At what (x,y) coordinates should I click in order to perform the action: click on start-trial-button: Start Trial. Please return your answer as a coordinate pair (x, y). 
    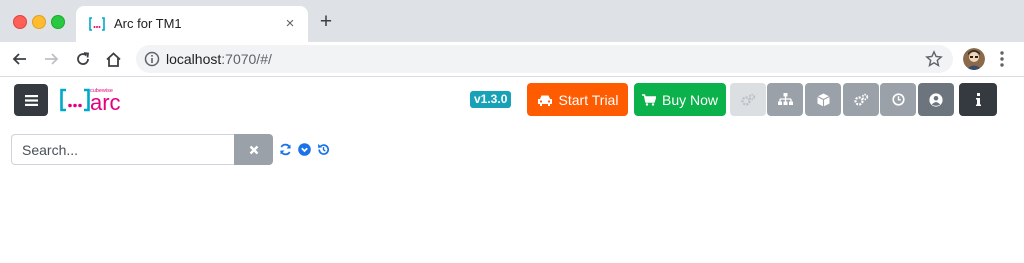
    Looking at the image, I should click on (577, 99).